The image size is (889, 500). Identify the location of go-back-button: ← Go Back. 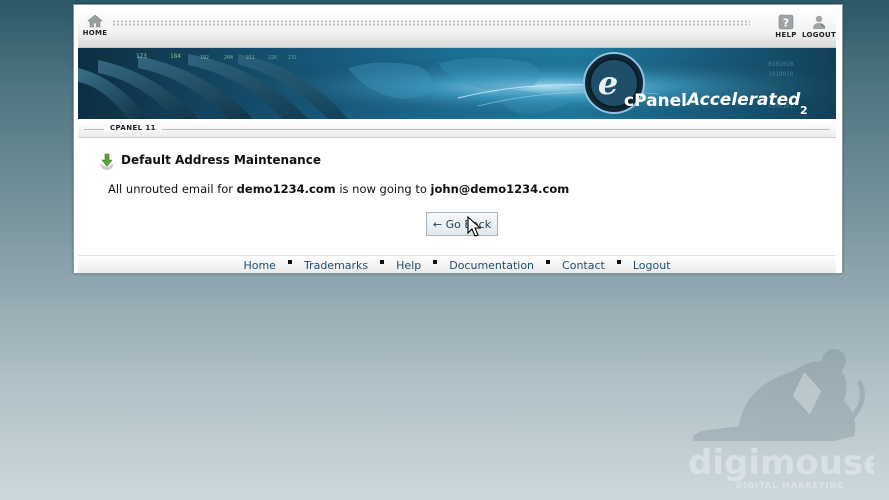
(462, 224).